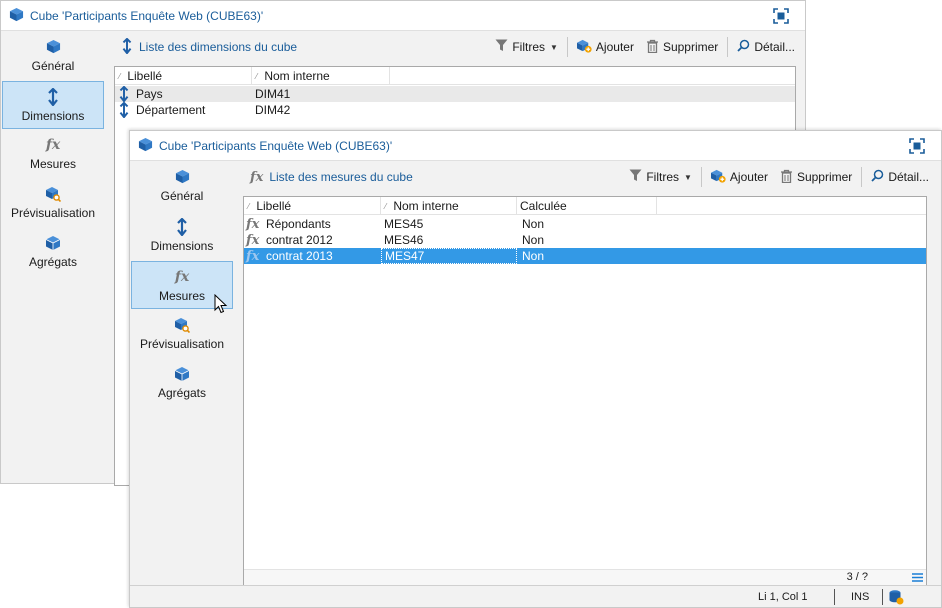  I want to click on sidebar-item-preview: Prévisualisation, so click(53, 202).